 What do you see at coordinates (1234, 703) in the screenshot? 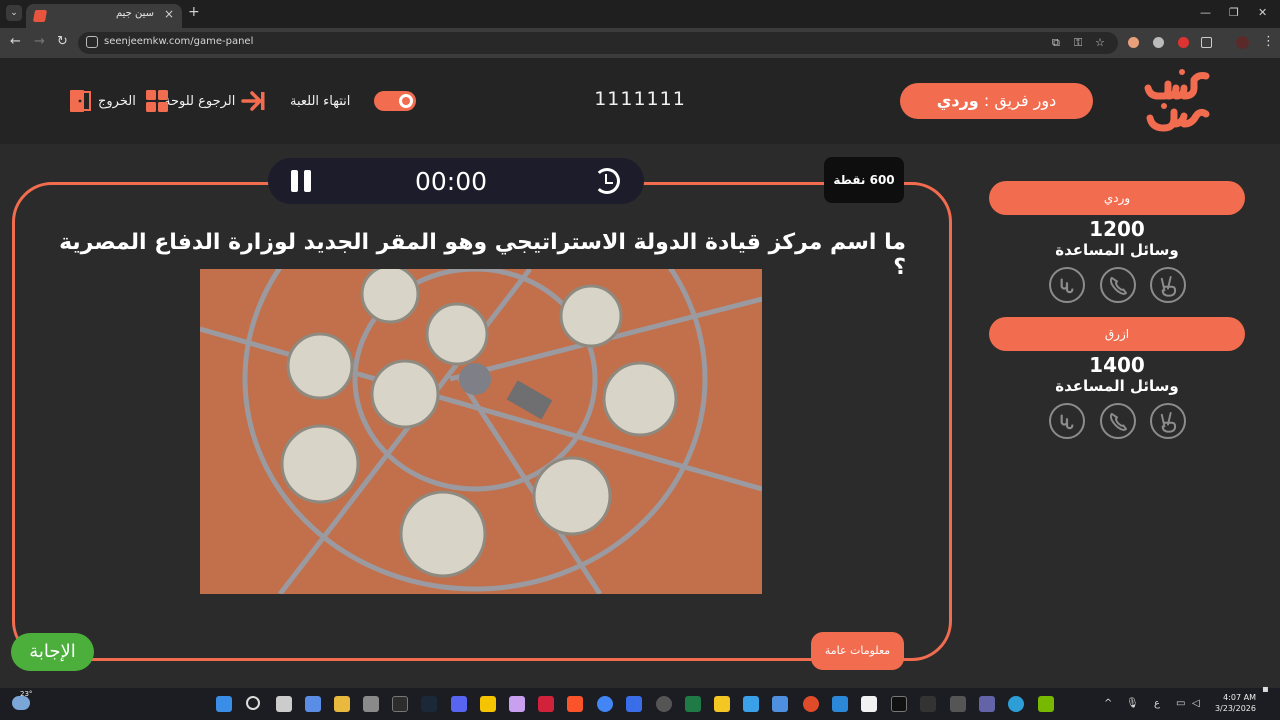
I see `clock: 4:07 AM 3/23/2026` at bounding box center [1234, 703].